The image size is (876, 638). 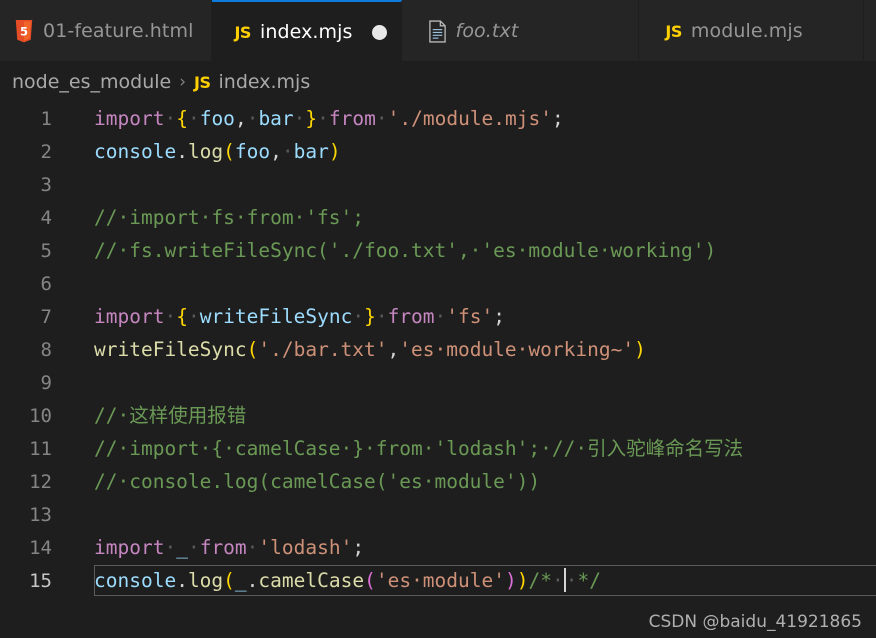 I want to click on unsaved-changes-dot-icon, so click(x=379, y=32).